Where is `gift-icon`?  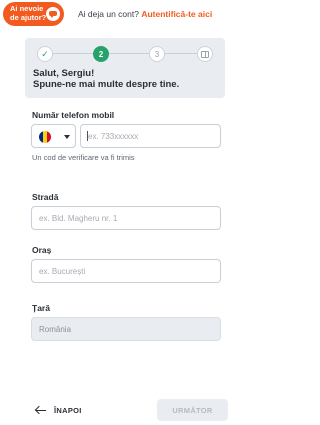 gift-icon is located at coordinates (205, 54).